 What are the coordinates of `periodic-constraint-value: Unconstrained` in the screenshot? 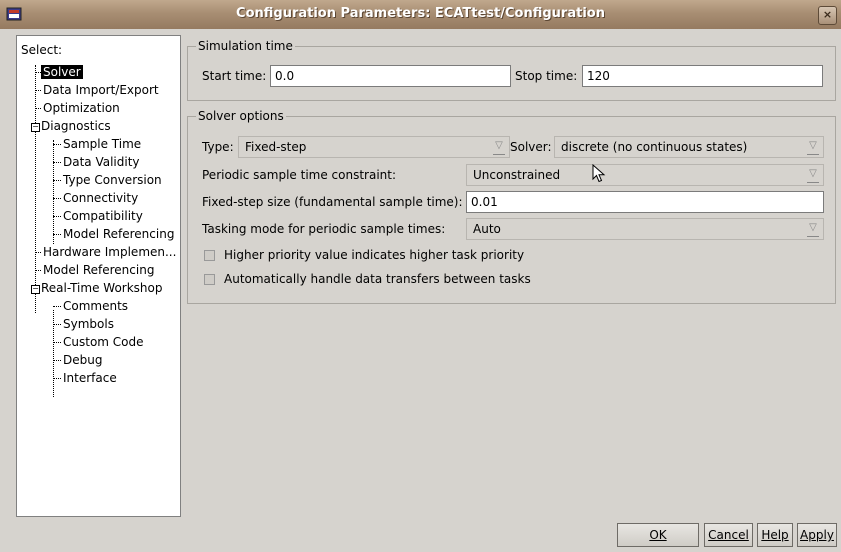 It's located at (517, 175).